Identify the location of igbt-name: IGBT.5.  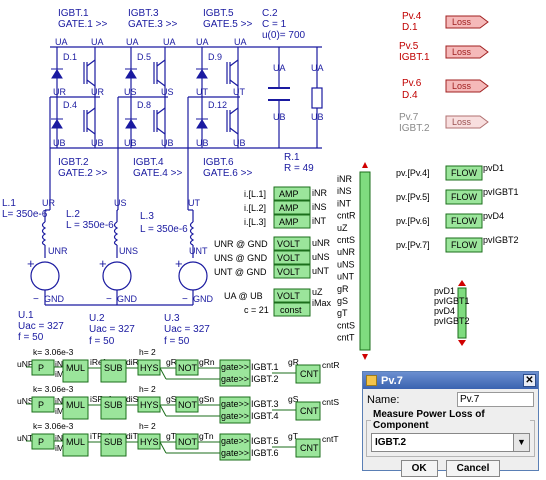
(218, 13).